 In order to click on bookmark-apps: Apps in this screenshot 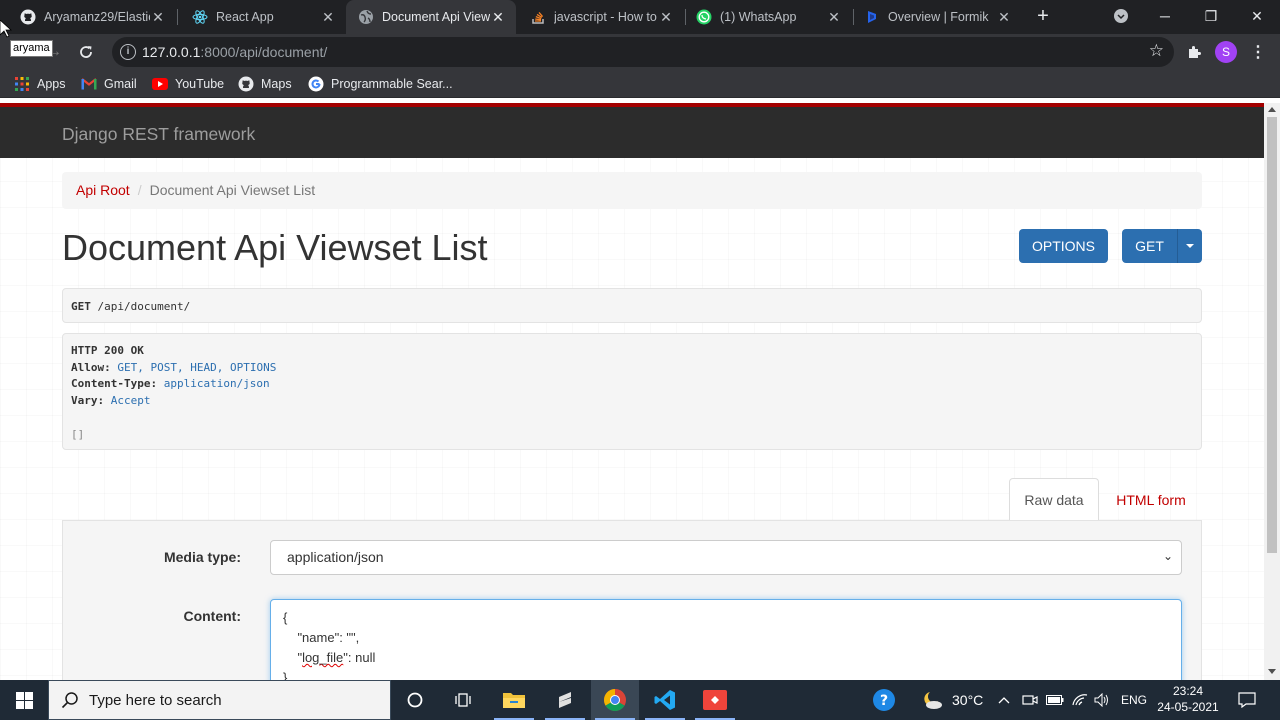, I will do `click(40, 84)`.